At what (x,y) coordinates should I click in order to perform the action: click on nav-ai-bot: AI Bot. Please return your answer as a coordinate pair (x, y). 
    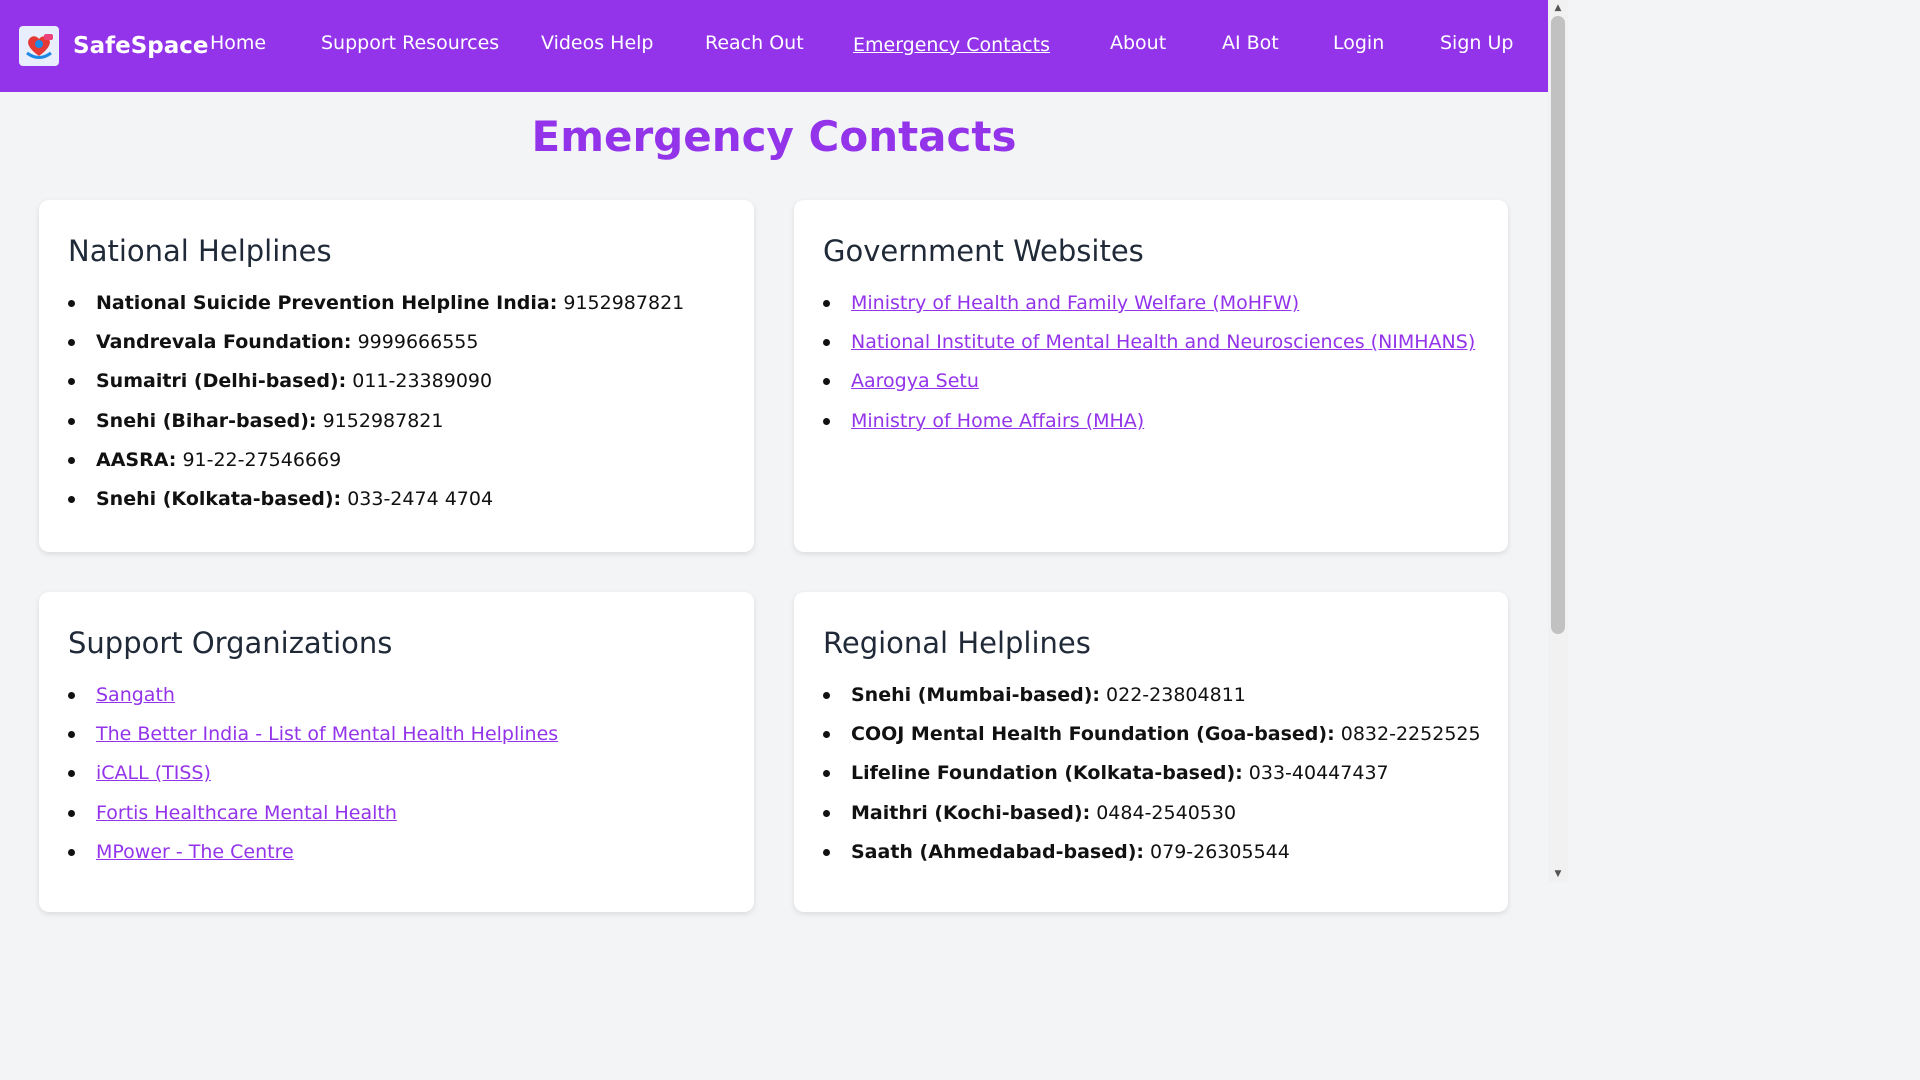
    Looking at the image, I should click on (1250, 43).